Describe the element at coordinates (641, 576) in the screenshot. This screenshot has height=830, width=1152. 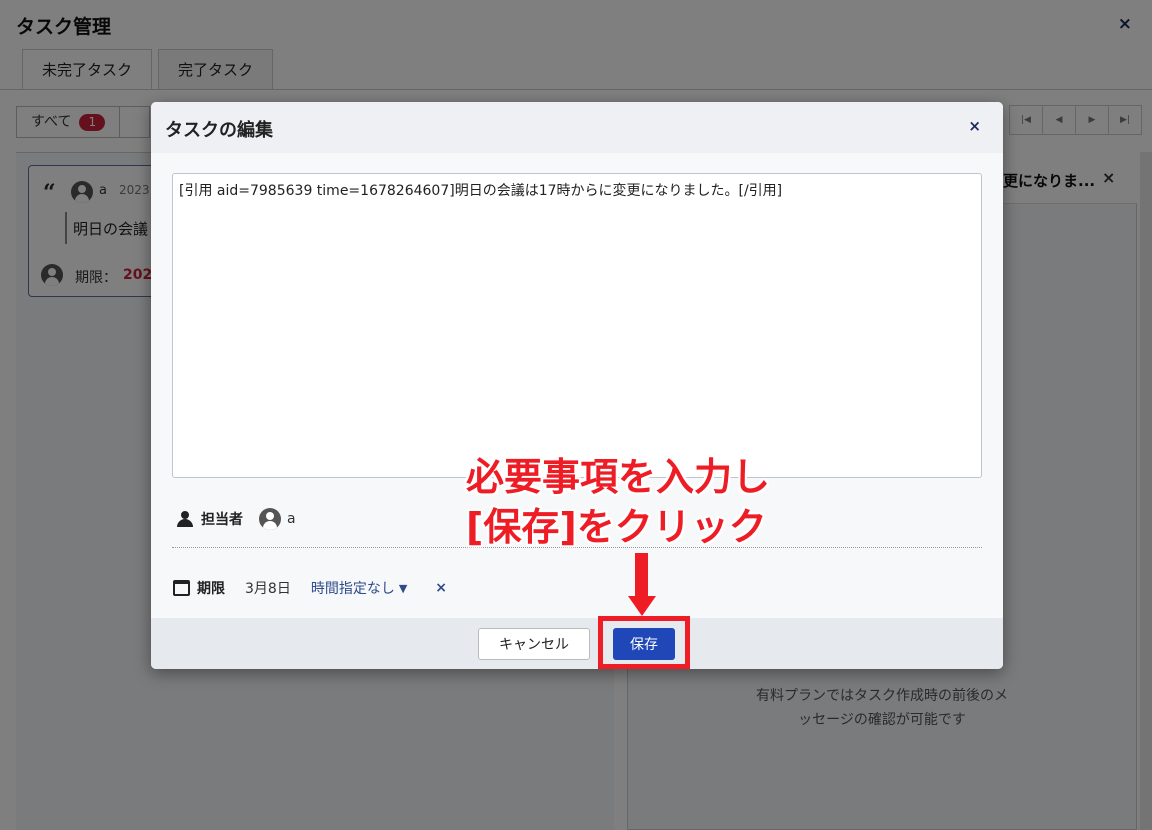
I see `arrow-down-icon` at that location.